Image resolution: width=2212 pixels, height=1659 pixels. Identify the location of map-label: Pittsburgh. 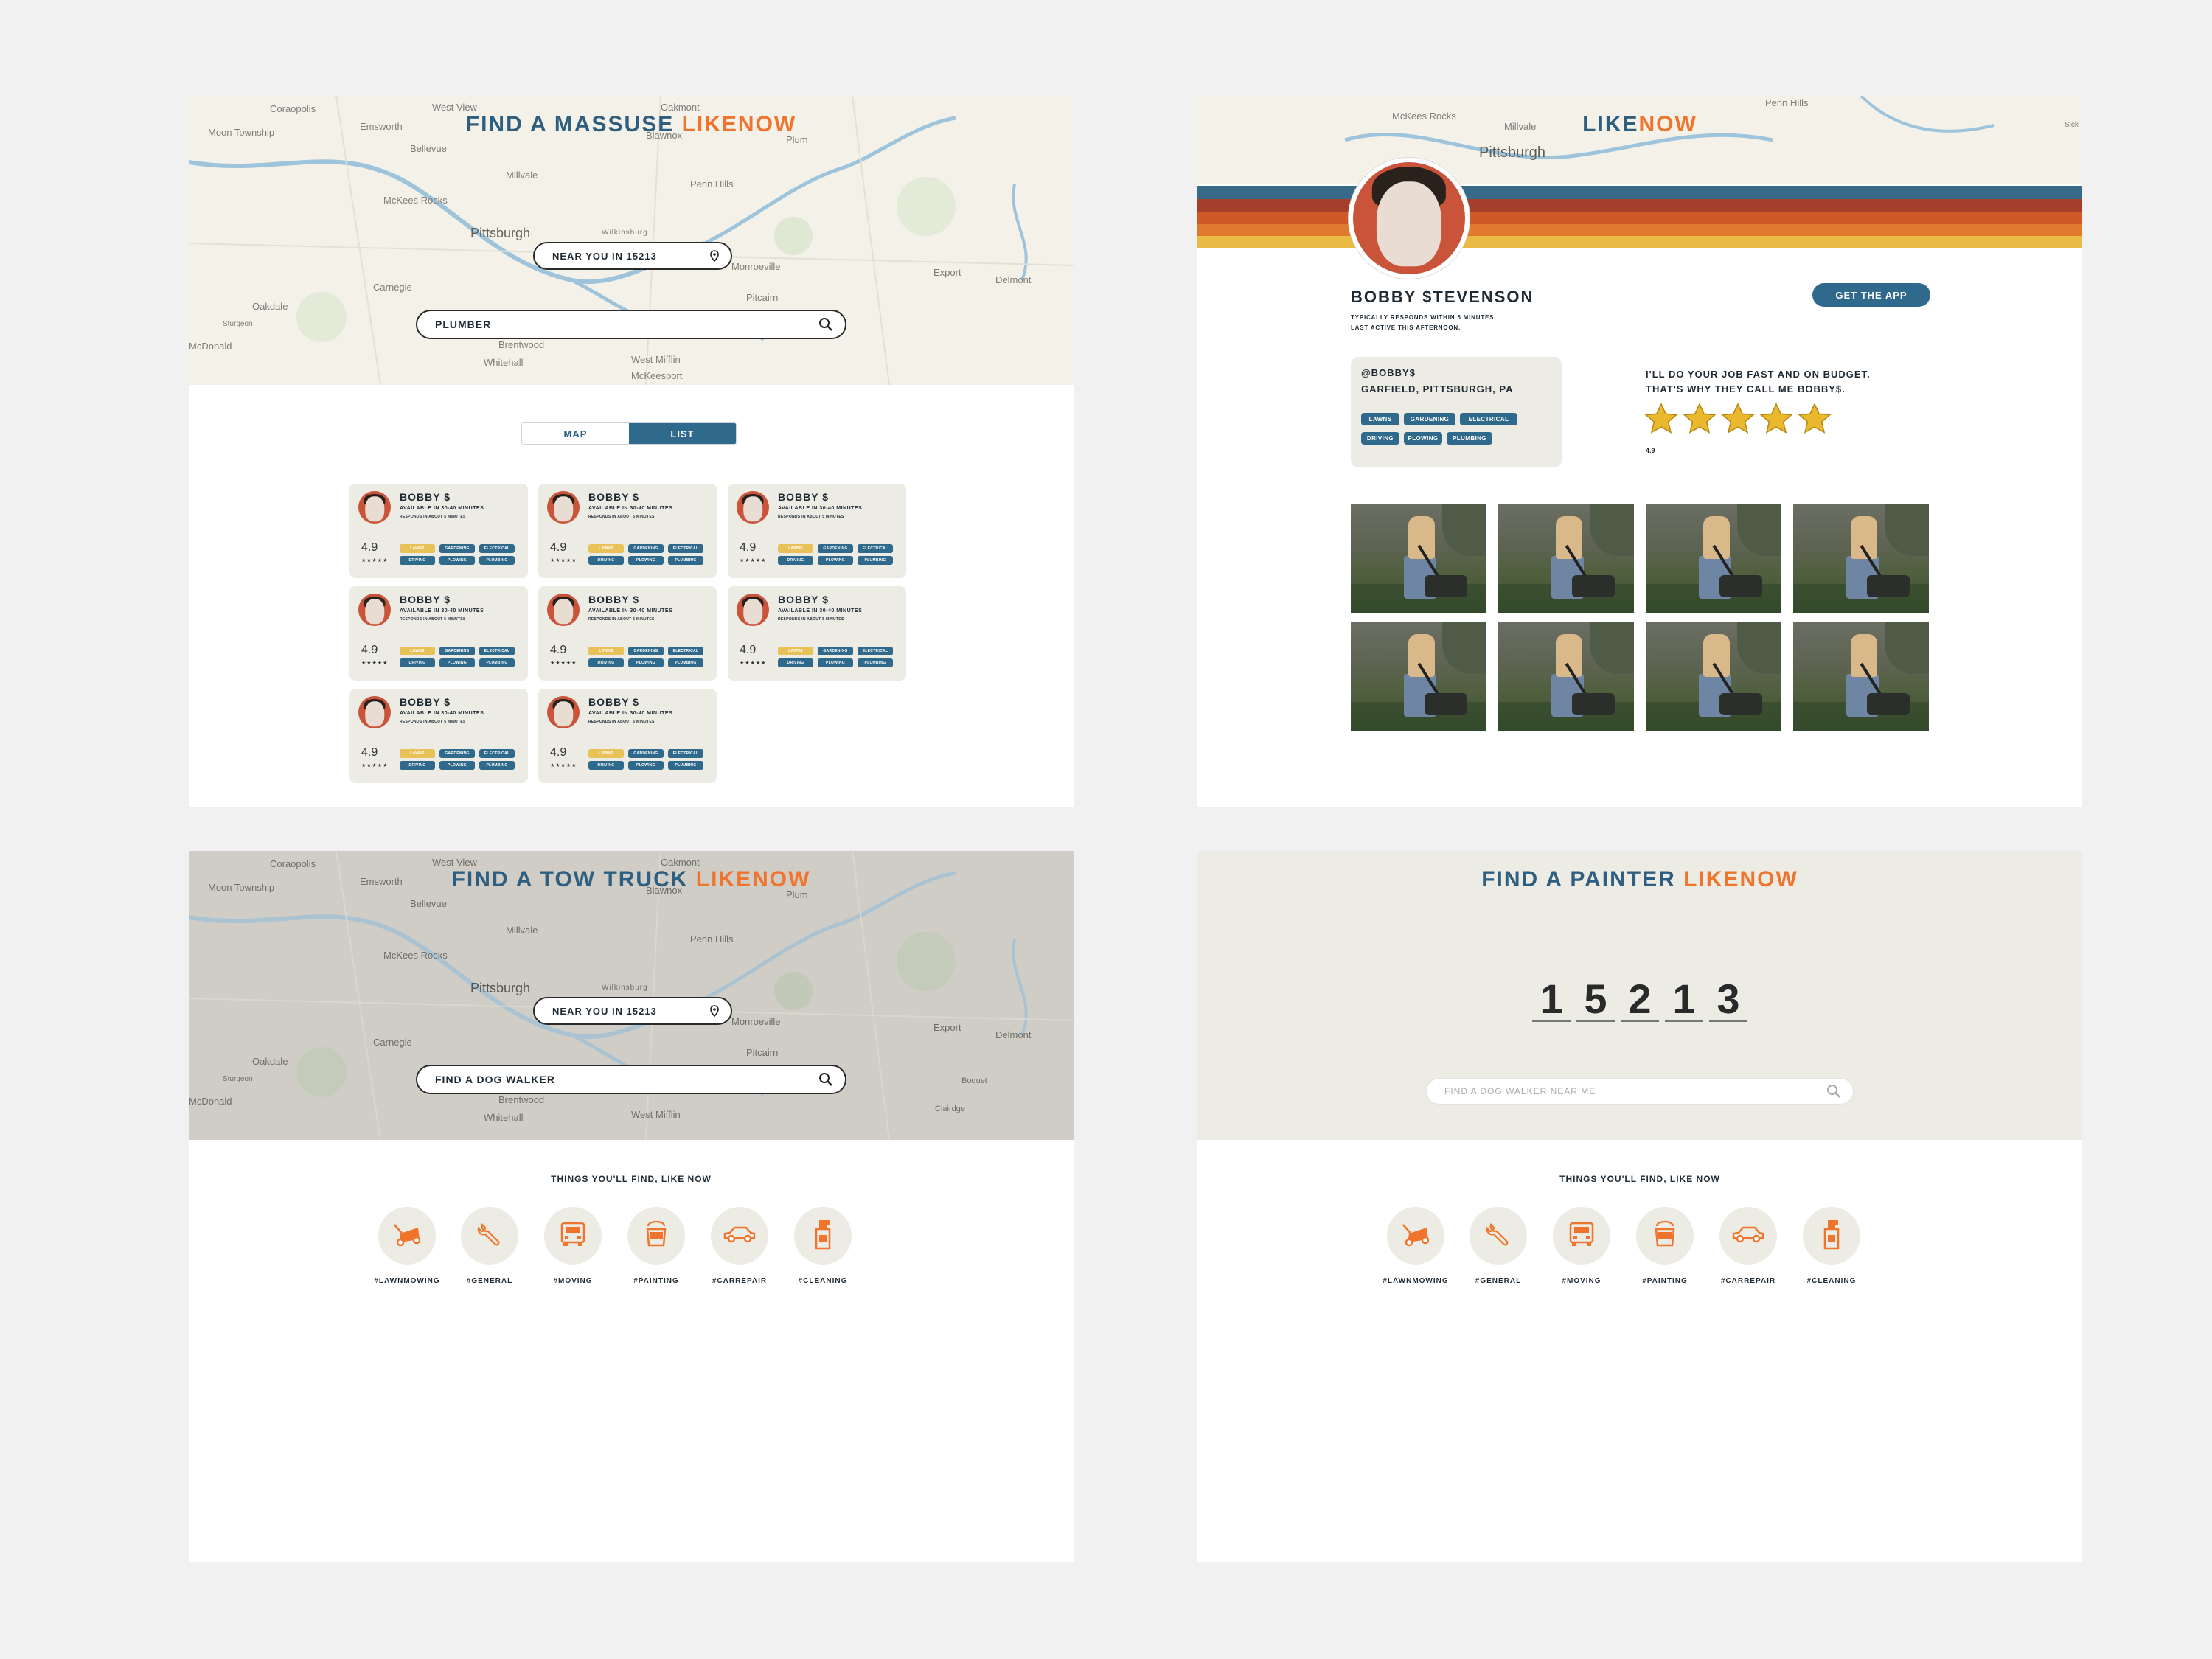
(500, 988).